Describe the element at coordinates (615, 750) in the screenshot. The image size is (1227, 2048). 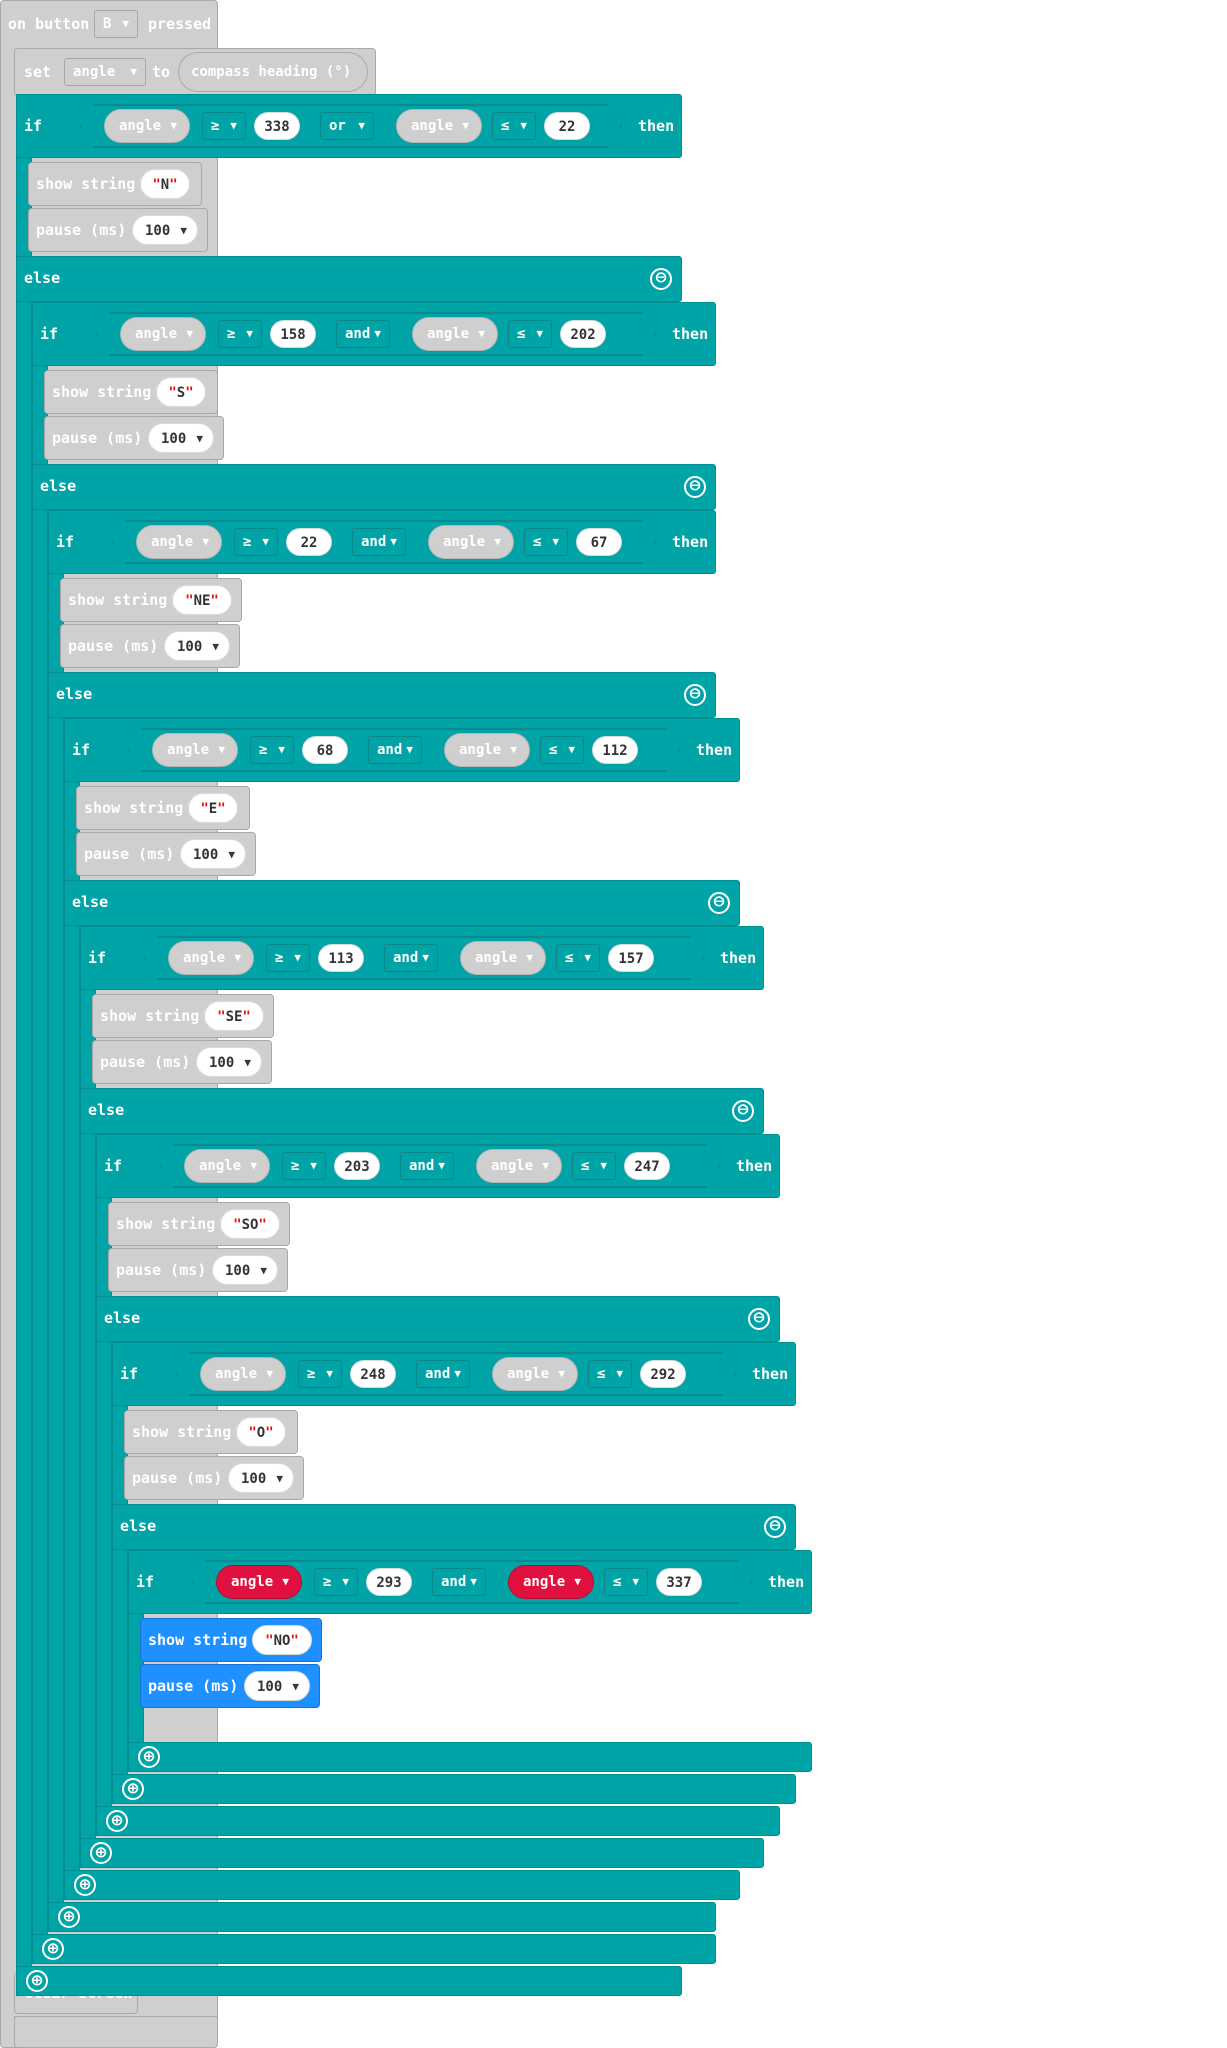
I see `high-bound-number: 112` at that location.